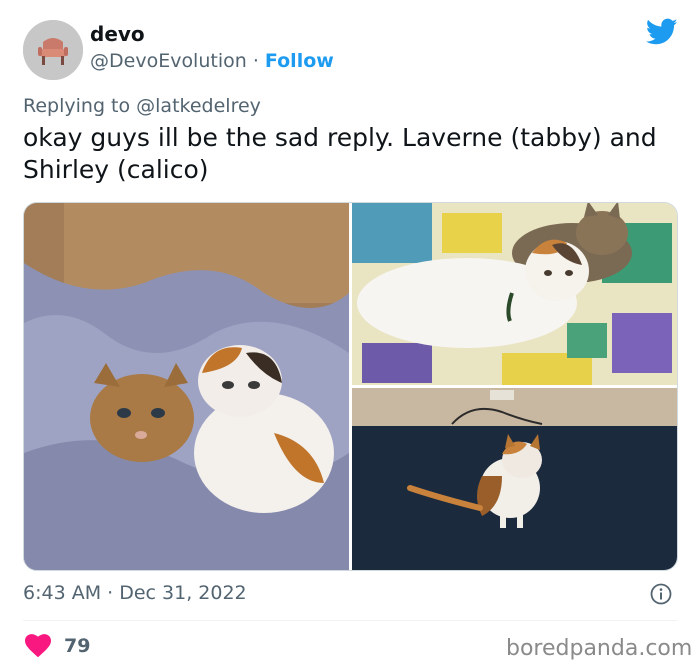 The image size is (700, 672). I want to click on like-count: 79, so click(77, 646).